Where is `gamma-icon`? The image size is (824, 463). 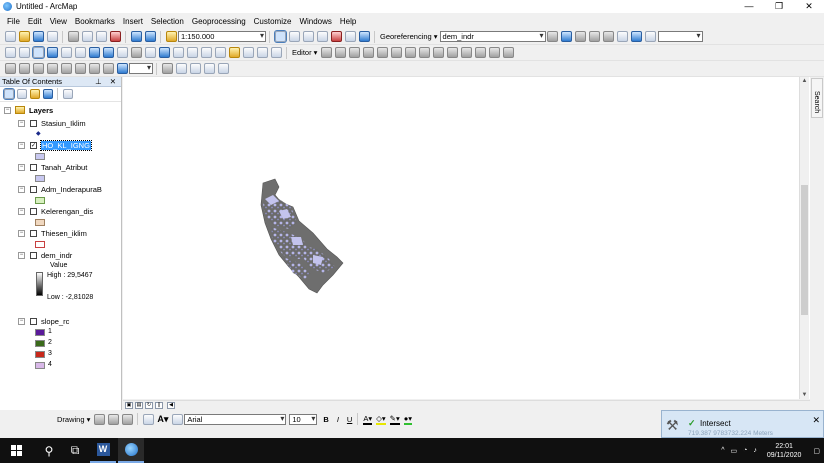 gamma-icon is located at coordinates (94, 68).